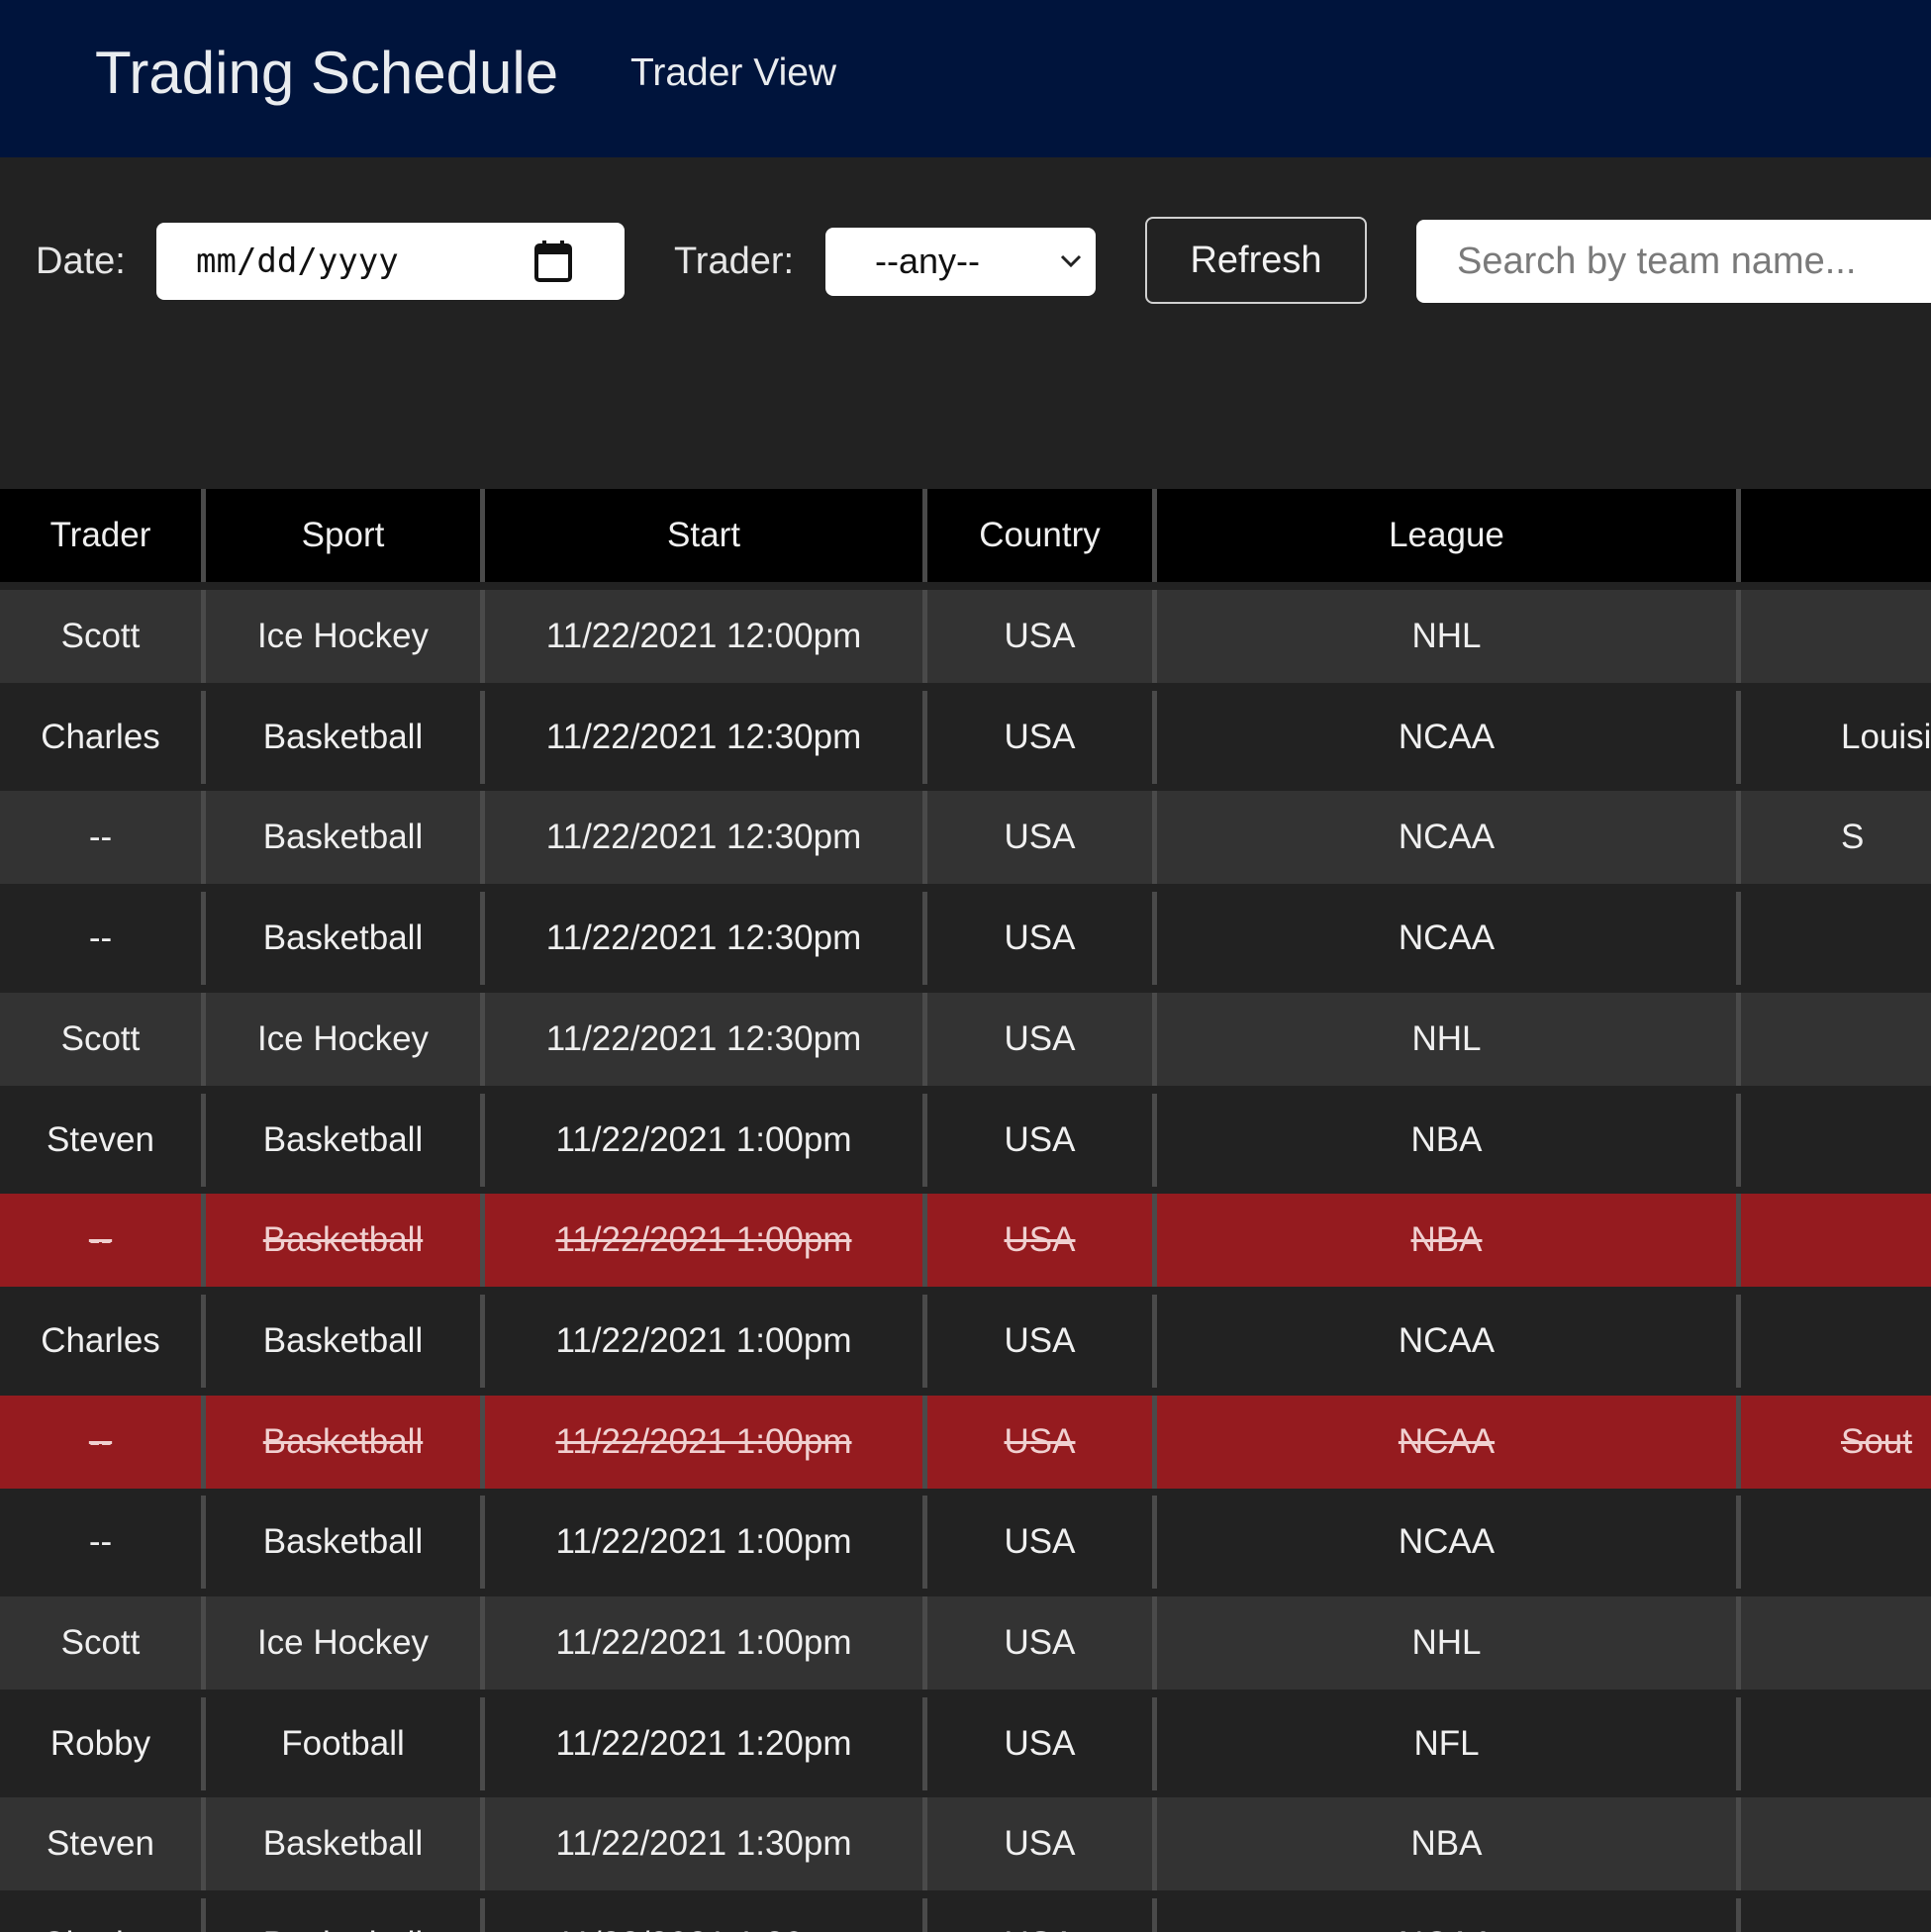  What do you see at coordinates (927, 261) in the screenshot?
I see `trader-select-value: --any--` at bounding box center [927, 261].